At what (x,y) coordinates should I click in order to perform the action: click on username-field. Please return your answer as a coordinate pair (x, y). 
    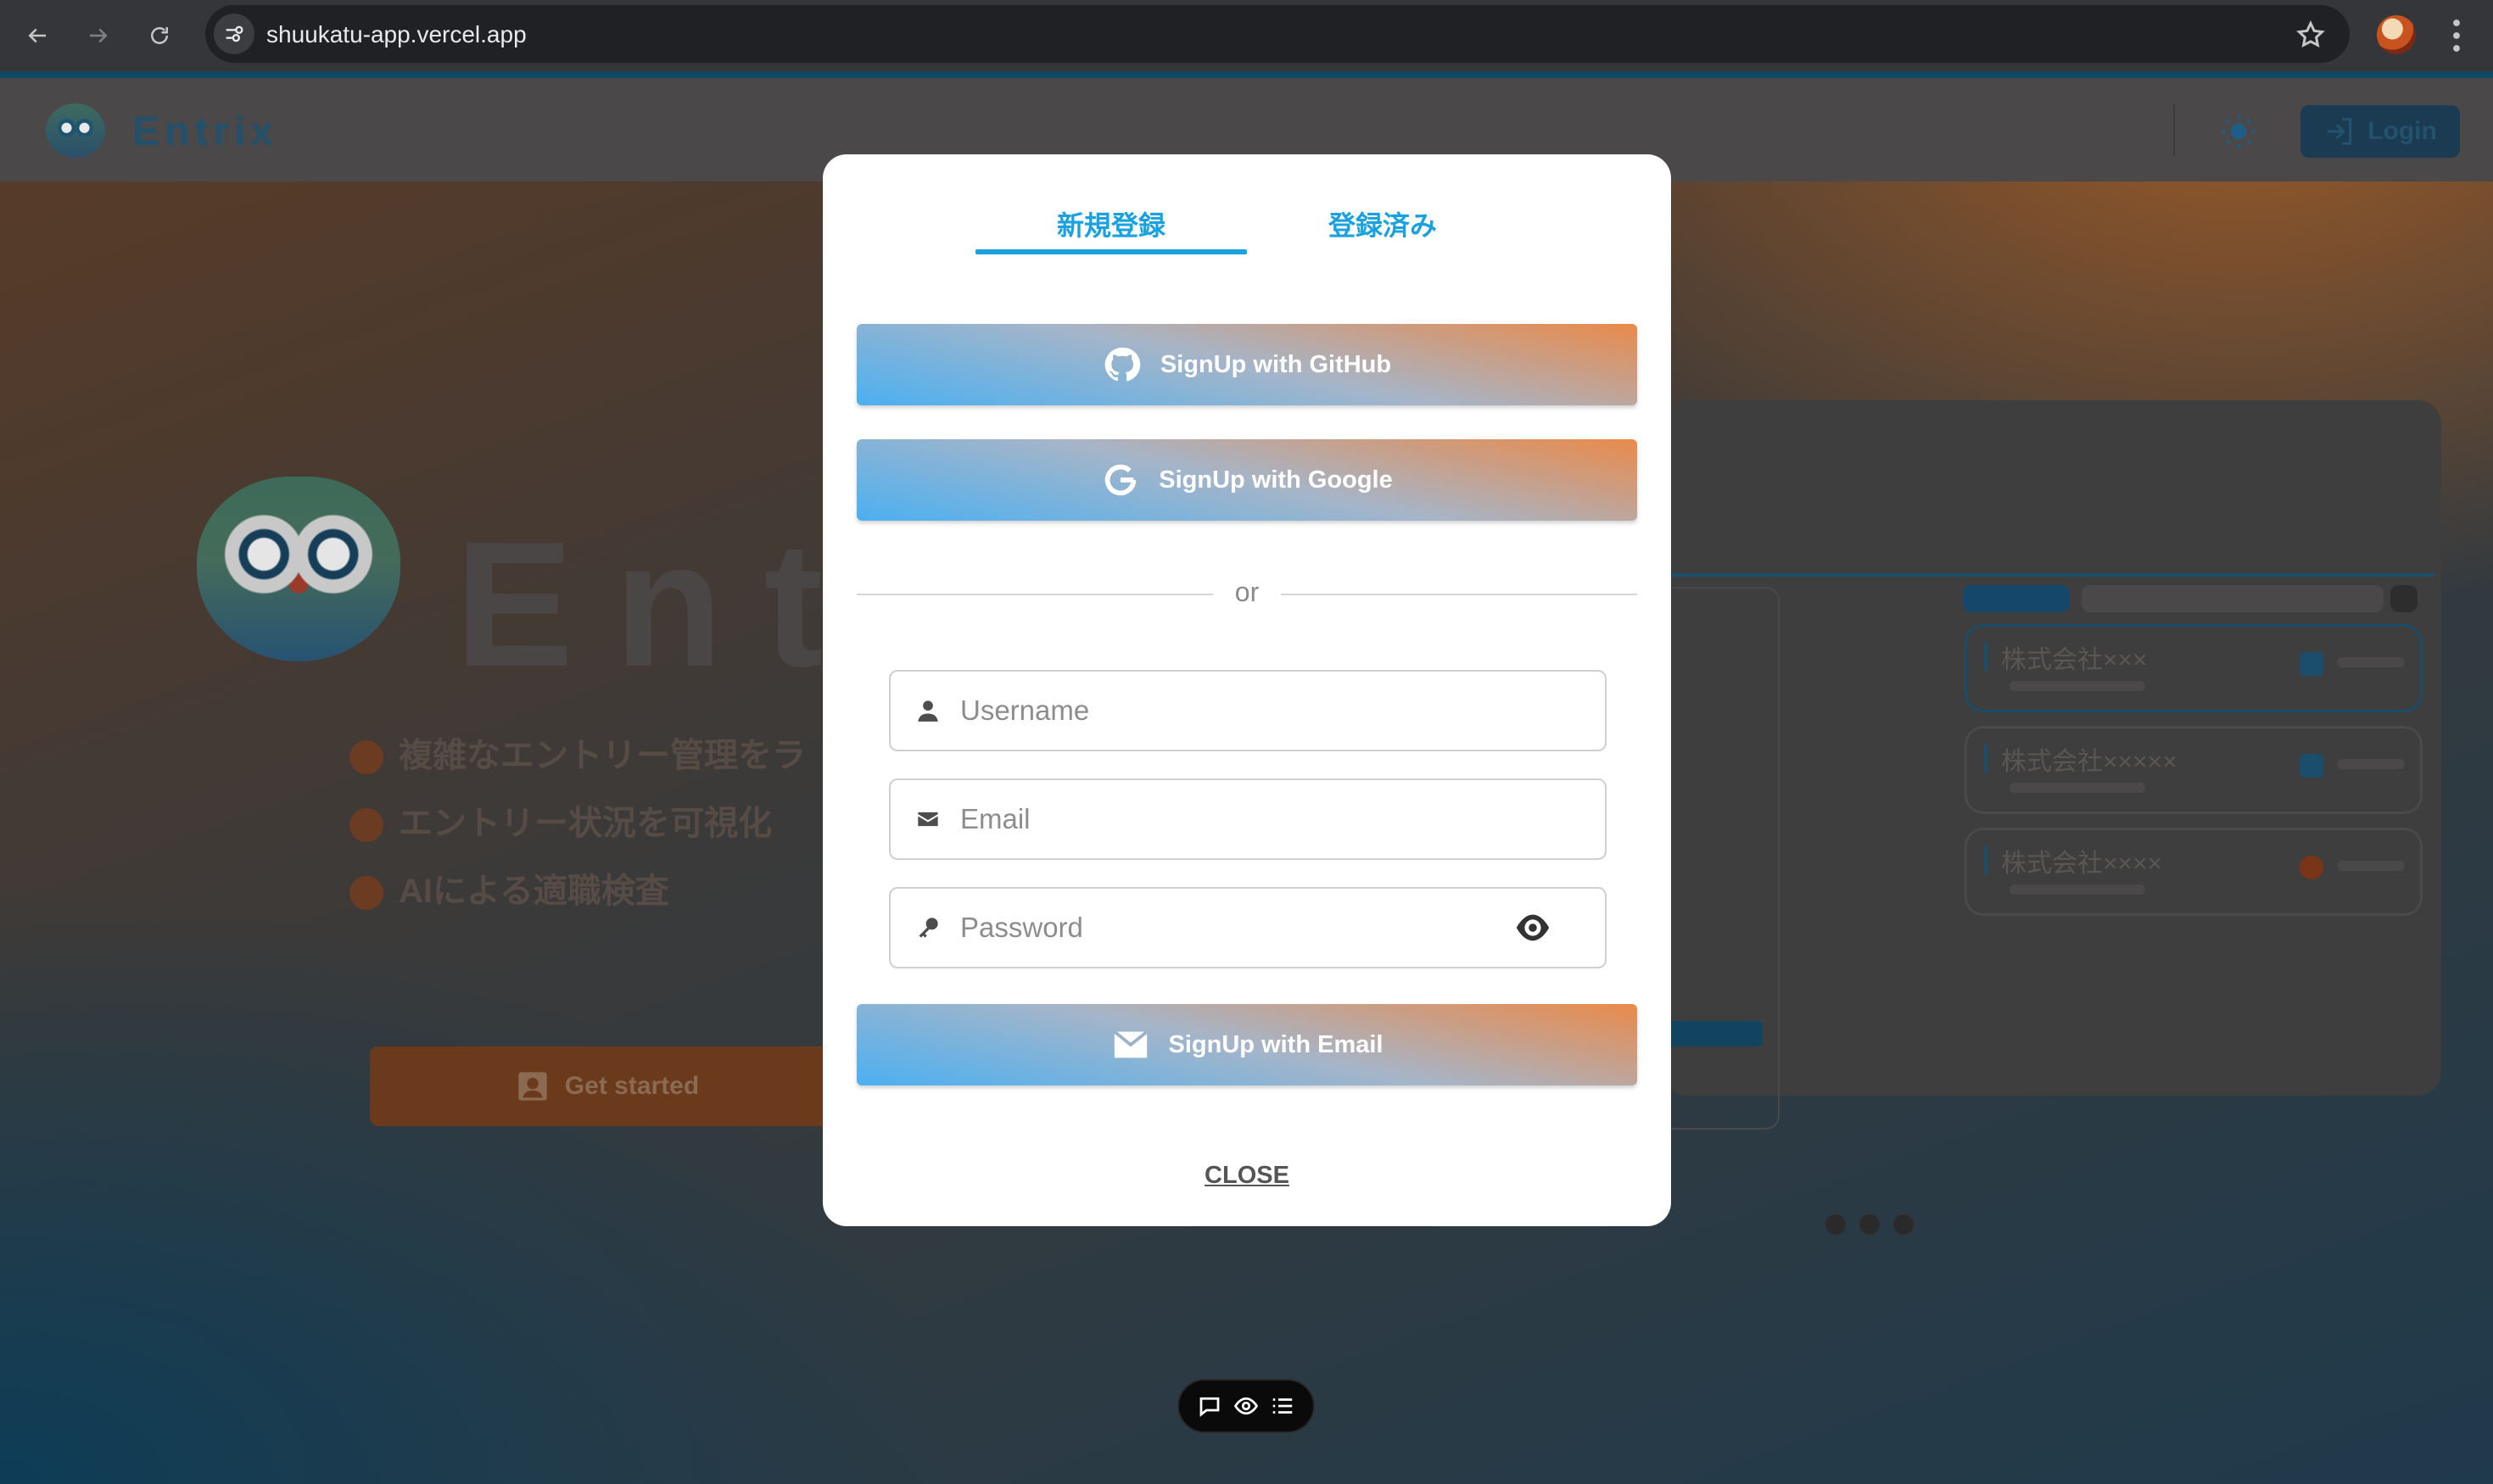
    Looking at the image, I should click on (1248, 711).